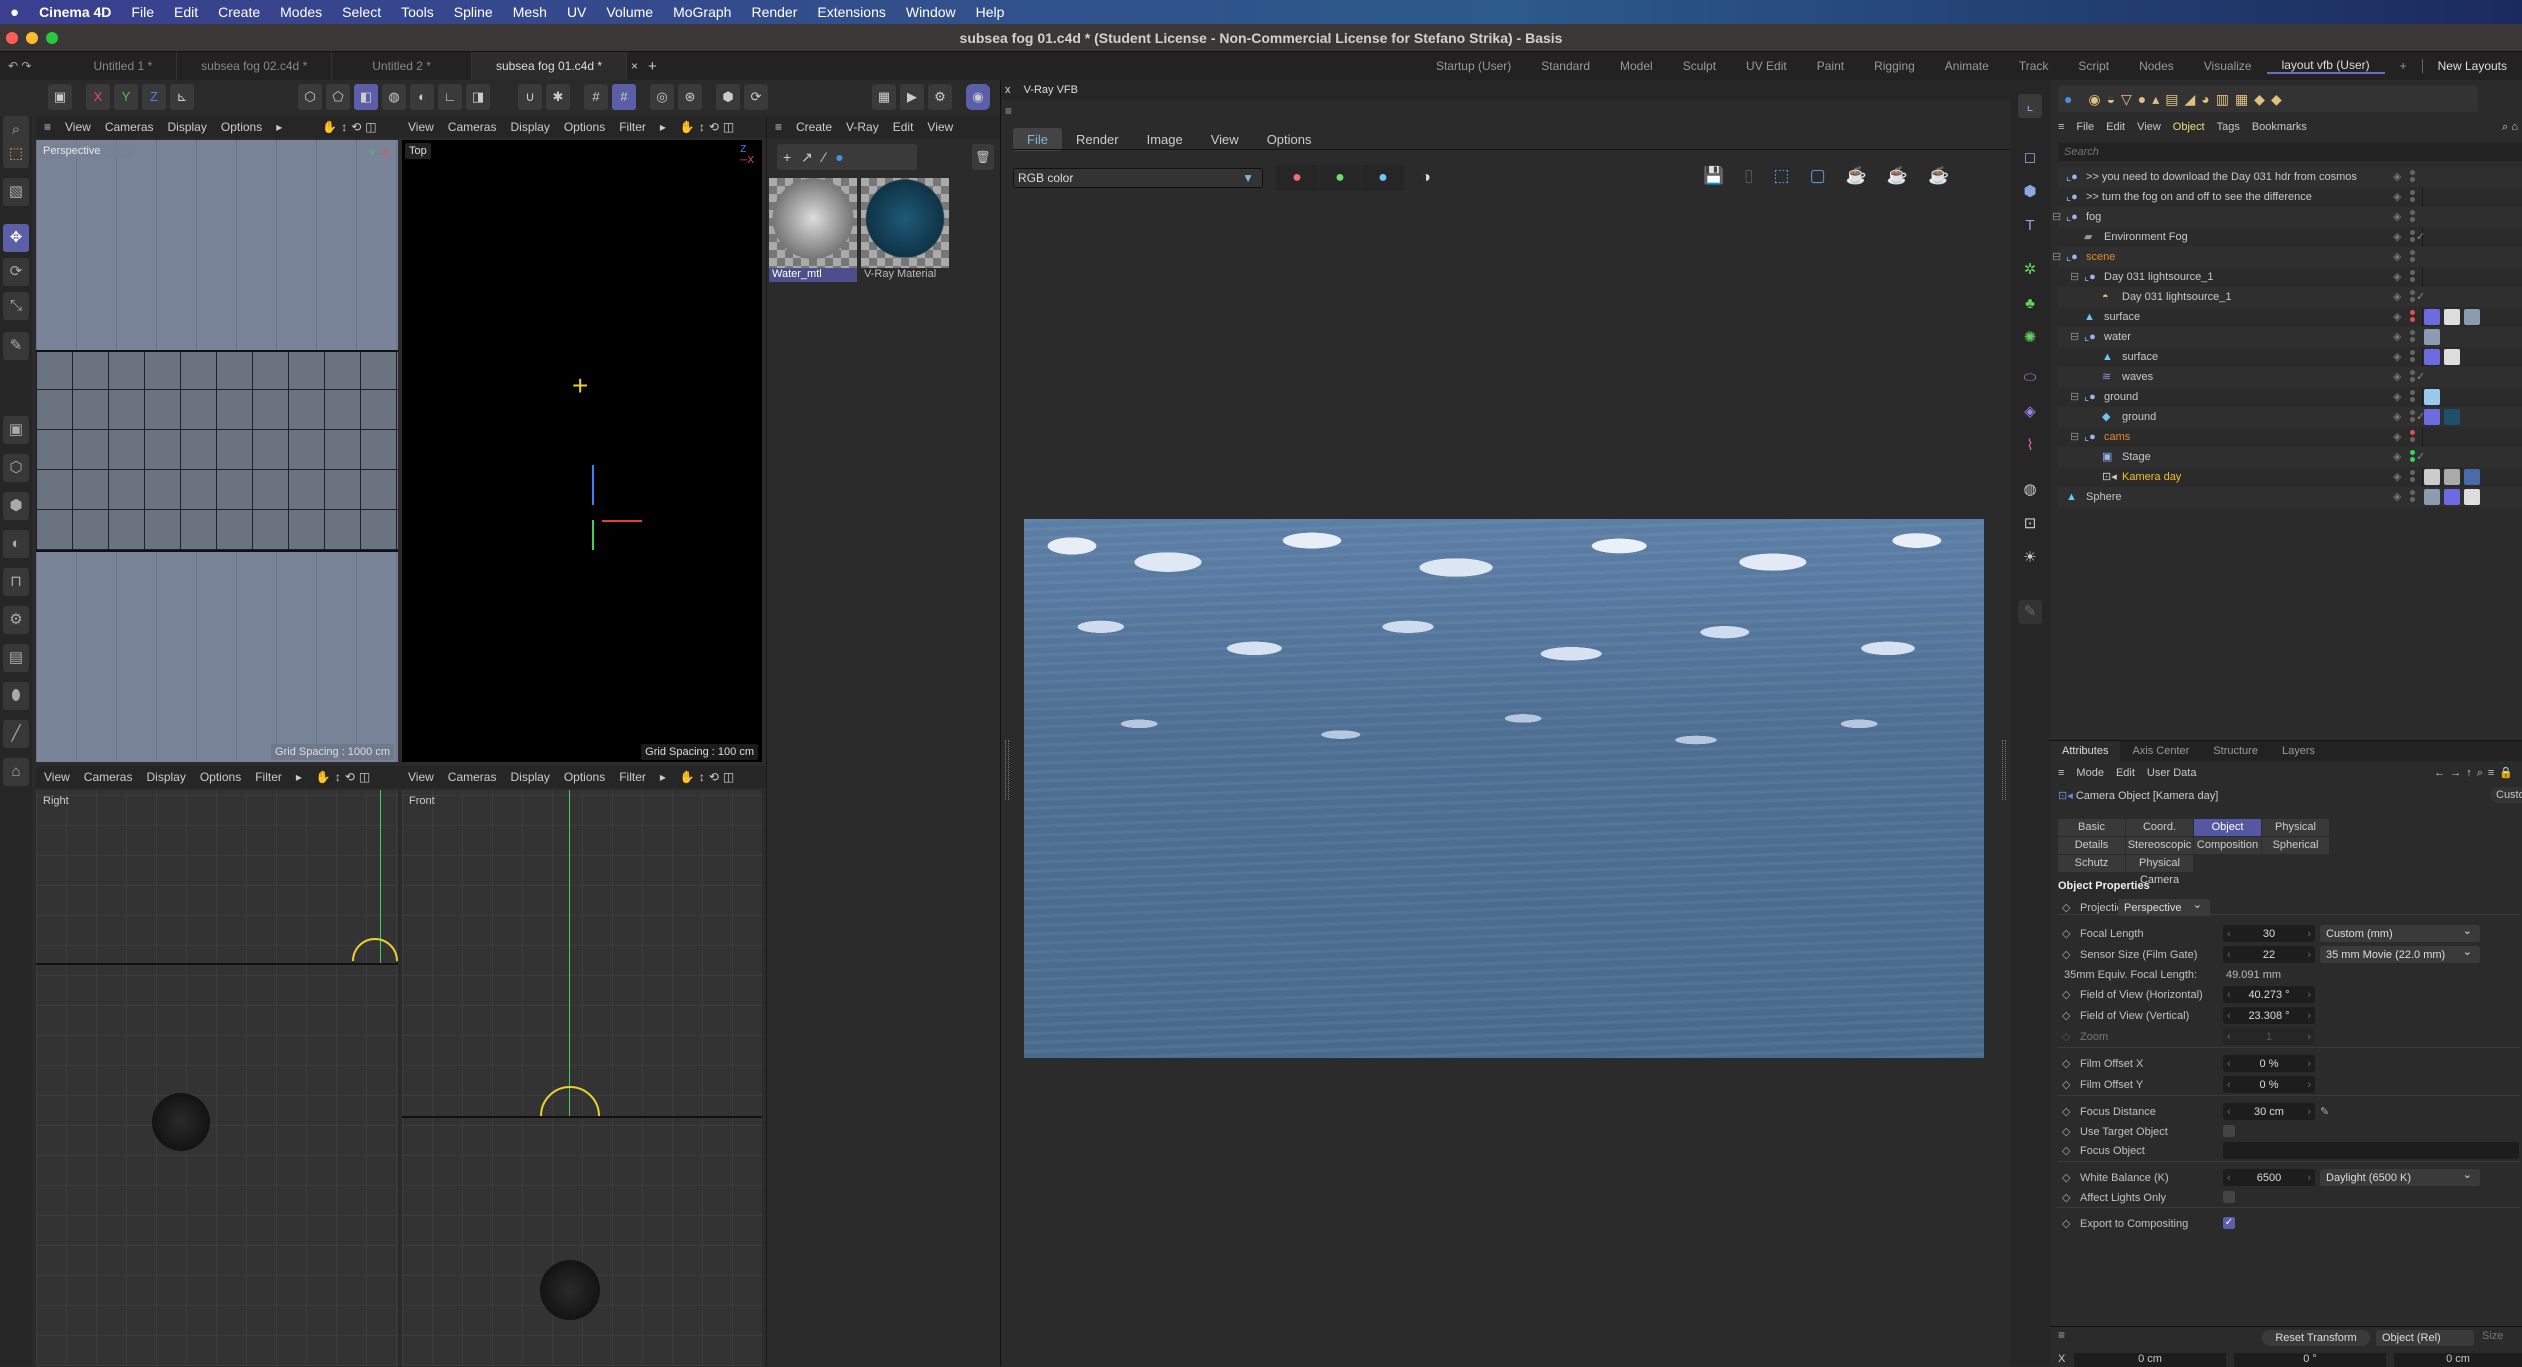 The width and height of the screenshot is (2522, 1367). Describe the element at coordinates (2269, 955) in the screenshot. I see `value-field: 22` at that location.